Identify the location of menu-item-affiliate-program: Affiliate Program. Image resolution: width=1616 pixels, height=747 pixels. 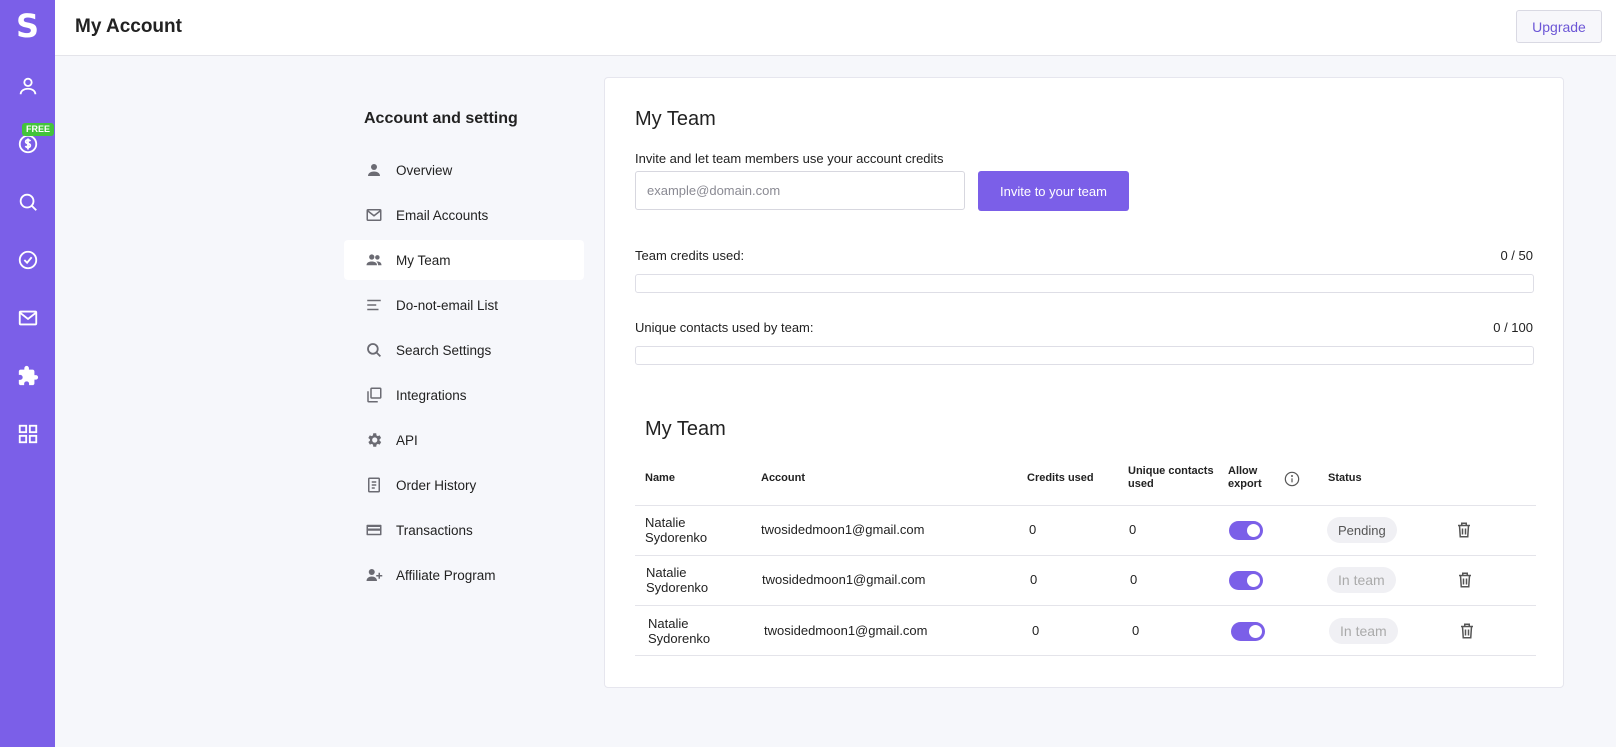
(464, 575).